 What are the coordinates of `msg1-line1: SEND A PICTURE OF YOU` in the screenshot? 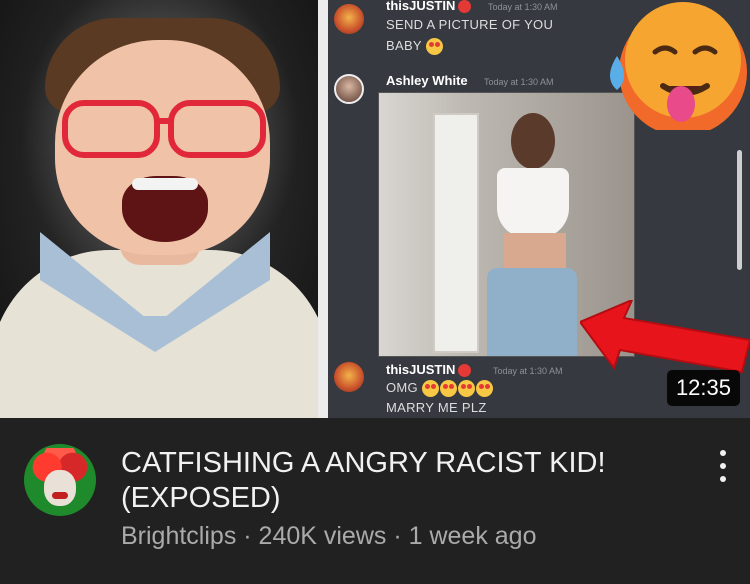 It's located at (470, 24).